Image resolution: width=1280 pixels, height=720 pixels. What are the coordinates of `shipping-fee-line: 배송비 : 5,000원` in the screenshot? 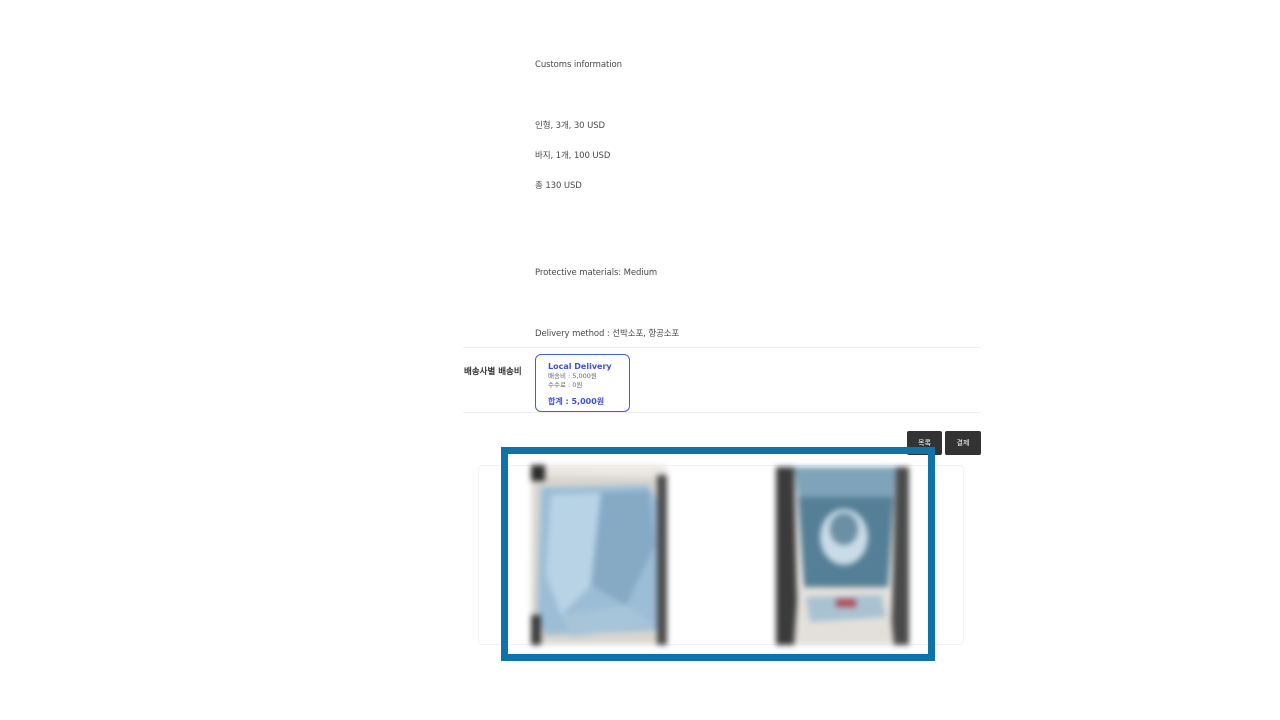 It's located at (572, 376).